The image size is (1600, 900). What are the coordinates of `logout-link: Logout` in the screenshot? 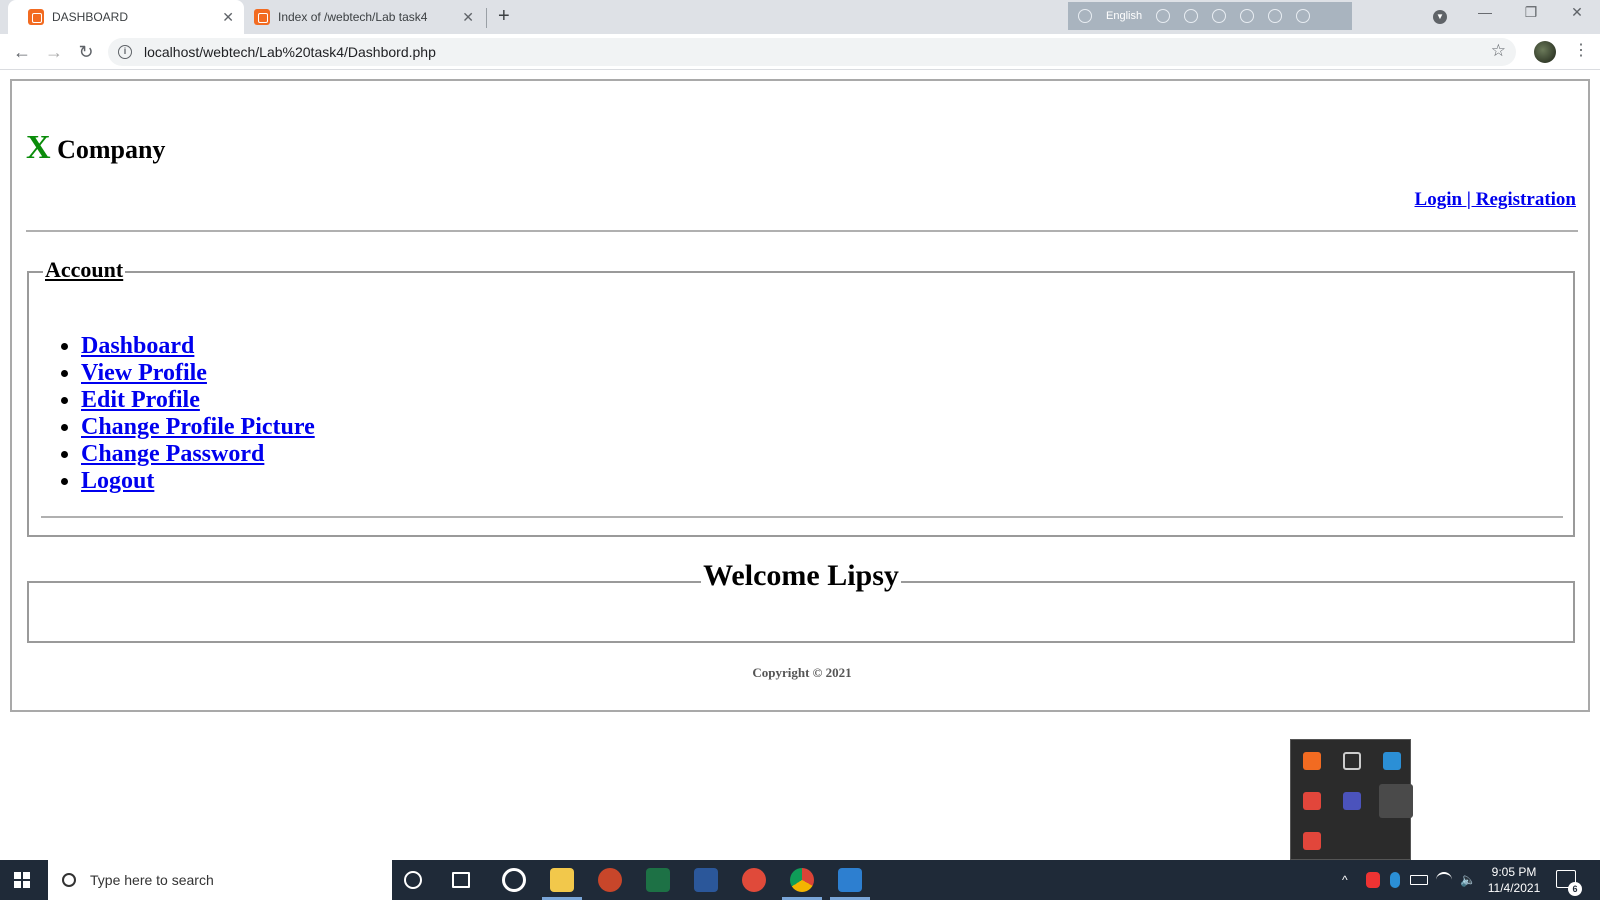 It's located at (117, 481).